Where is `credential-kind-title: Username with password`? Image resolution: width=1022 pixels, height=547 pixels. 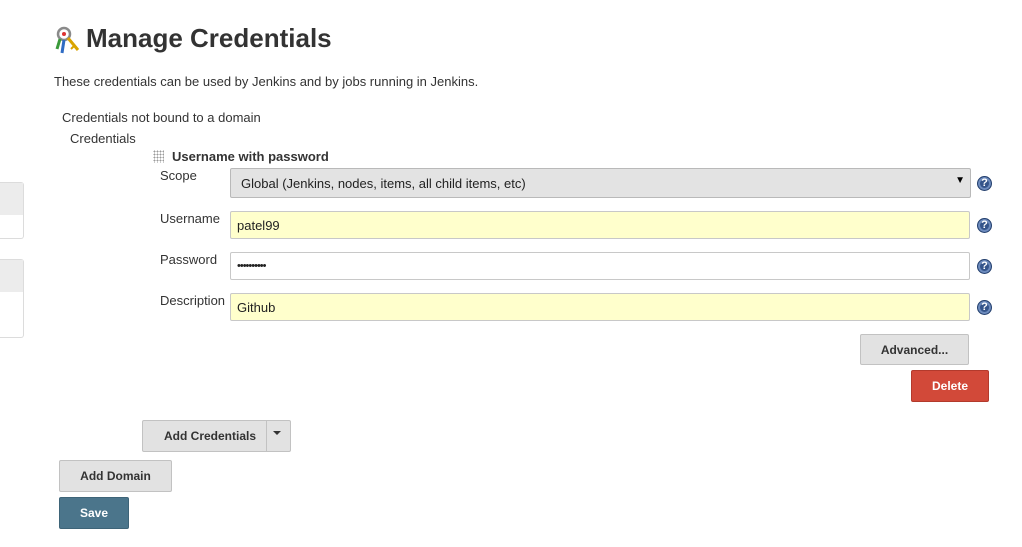
credential-kind-title: Username with password is located at coordinates (250, 156).